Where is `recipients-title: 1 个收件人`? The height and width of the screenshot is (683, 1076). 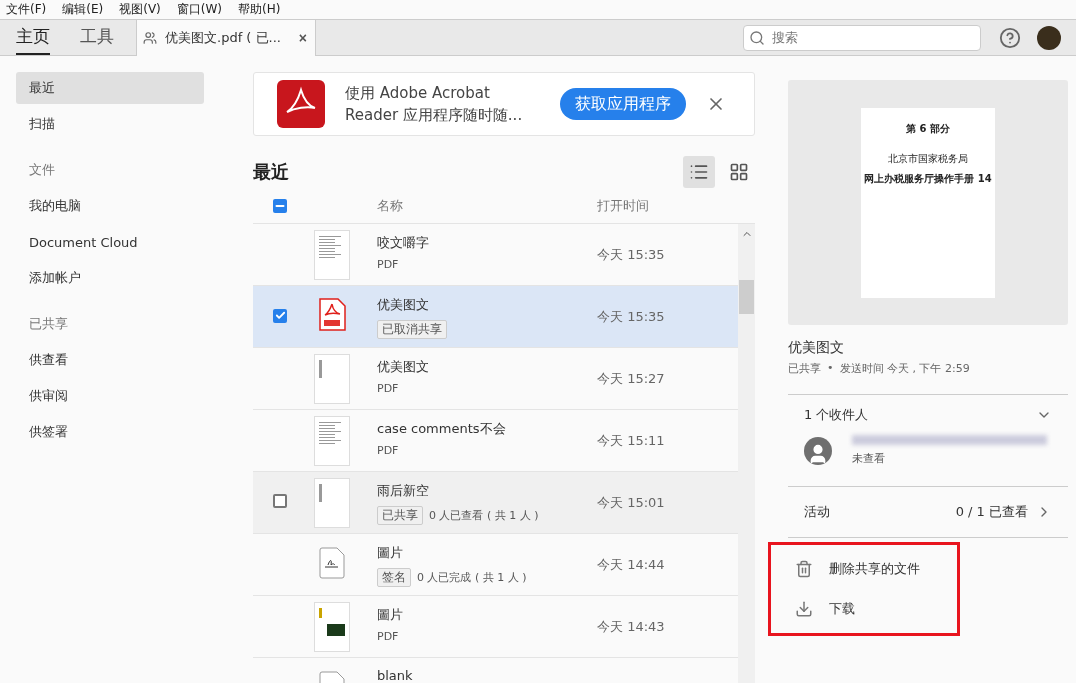
recipients-title: 1 个收件人 is located at coordinates (836, 415).